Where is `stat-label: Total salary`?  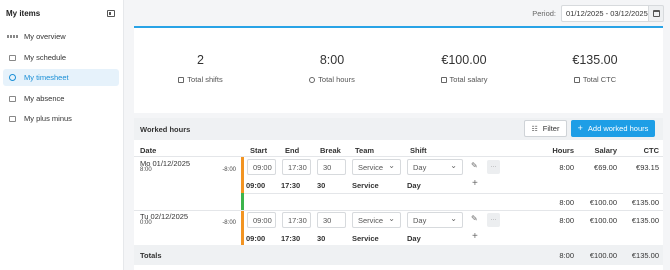 stat-label: Total salary is located at coordinates (468, 79).